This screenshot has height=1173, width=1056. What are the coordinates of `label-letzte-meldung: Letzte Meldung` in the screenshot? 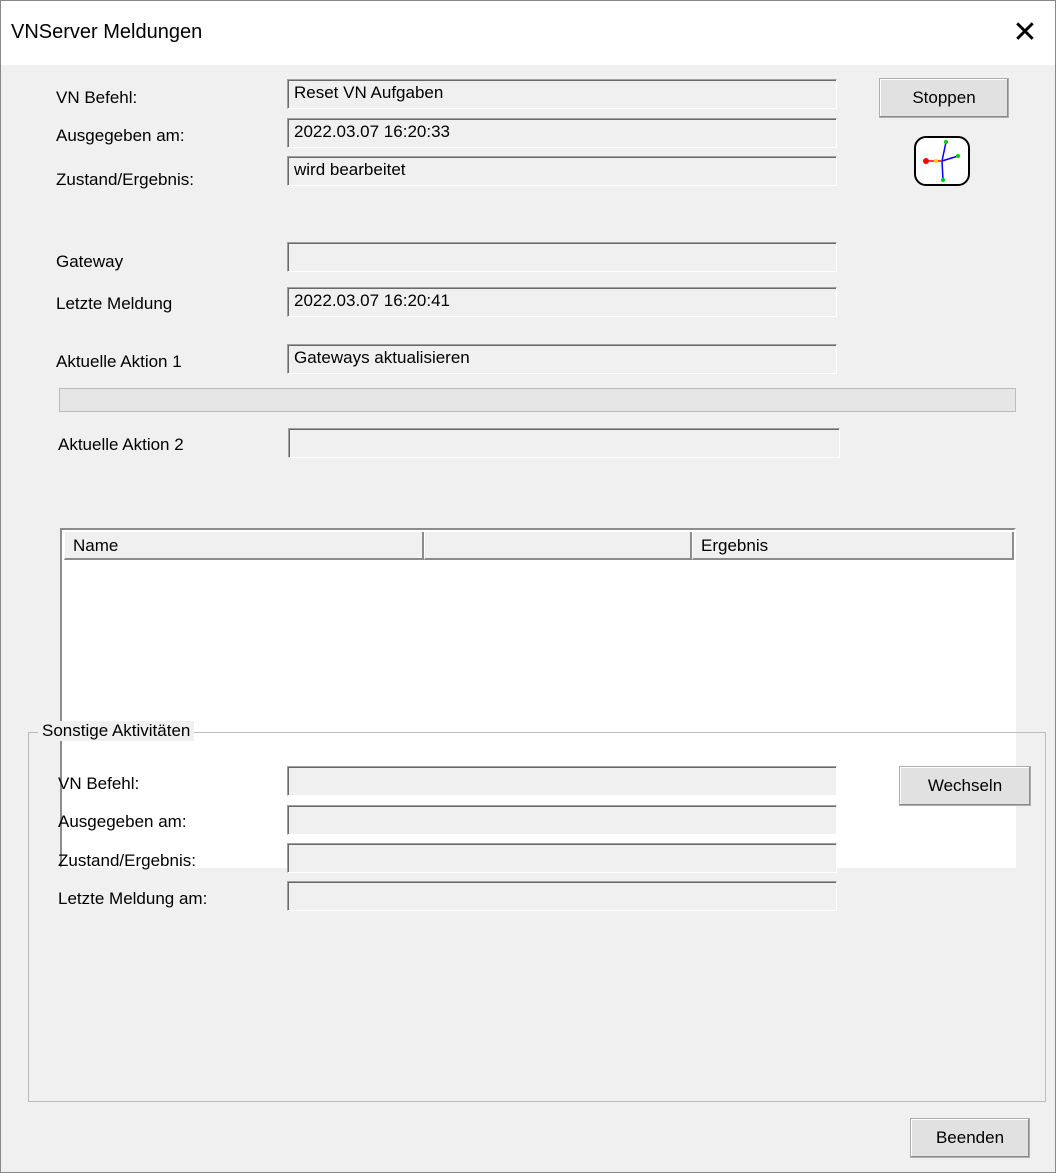 It's located at (114, 303).